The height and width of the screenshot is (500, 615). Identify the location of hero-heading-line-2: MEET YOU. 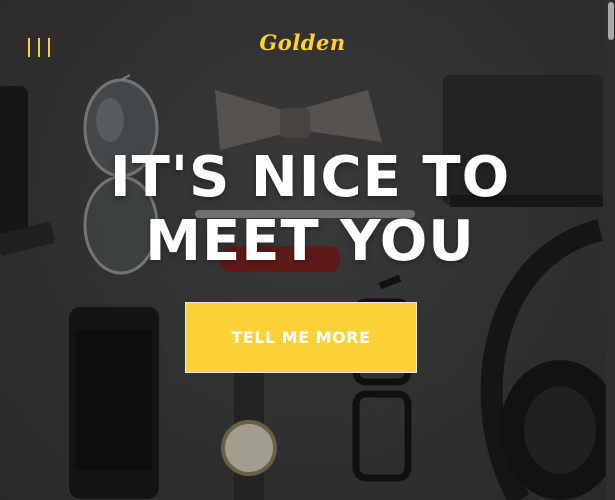
(310, 241).